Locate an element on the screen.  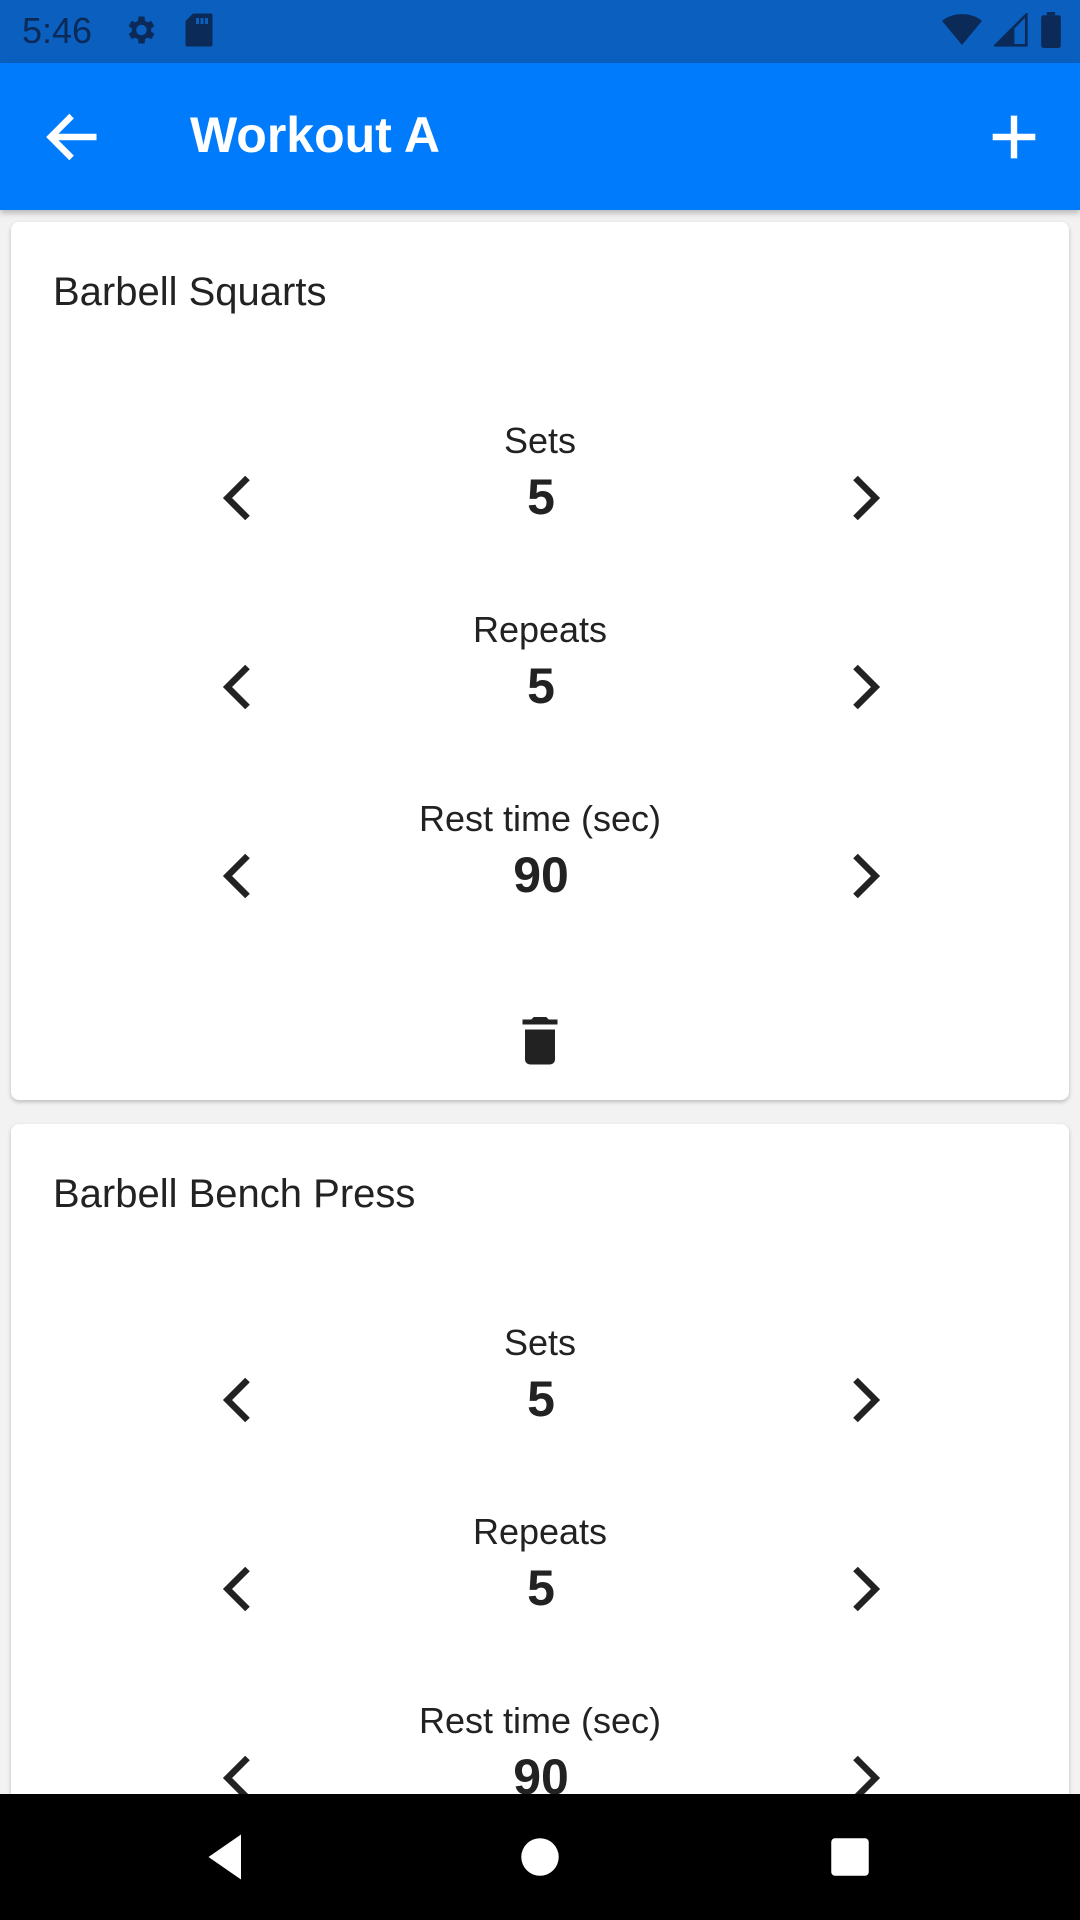
delete-exercise-button is located at coordinates (540, 1042).